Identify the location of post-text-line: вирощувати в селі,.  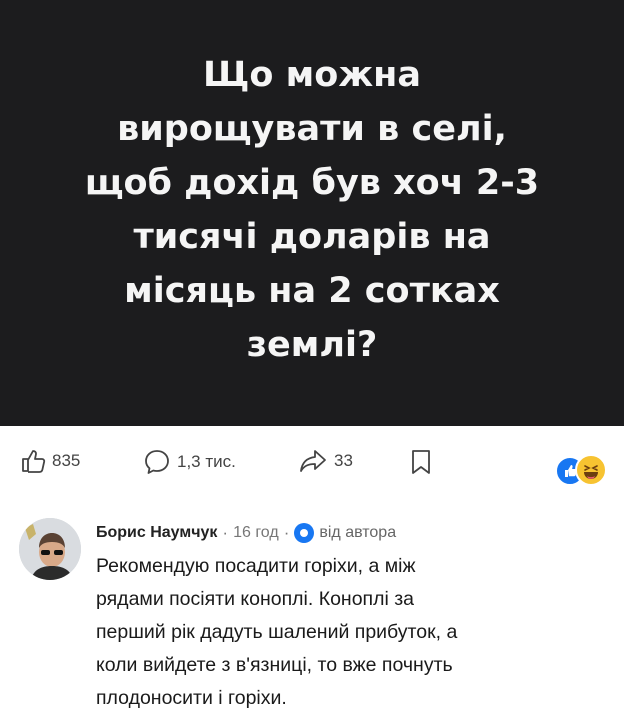
(312, 129).